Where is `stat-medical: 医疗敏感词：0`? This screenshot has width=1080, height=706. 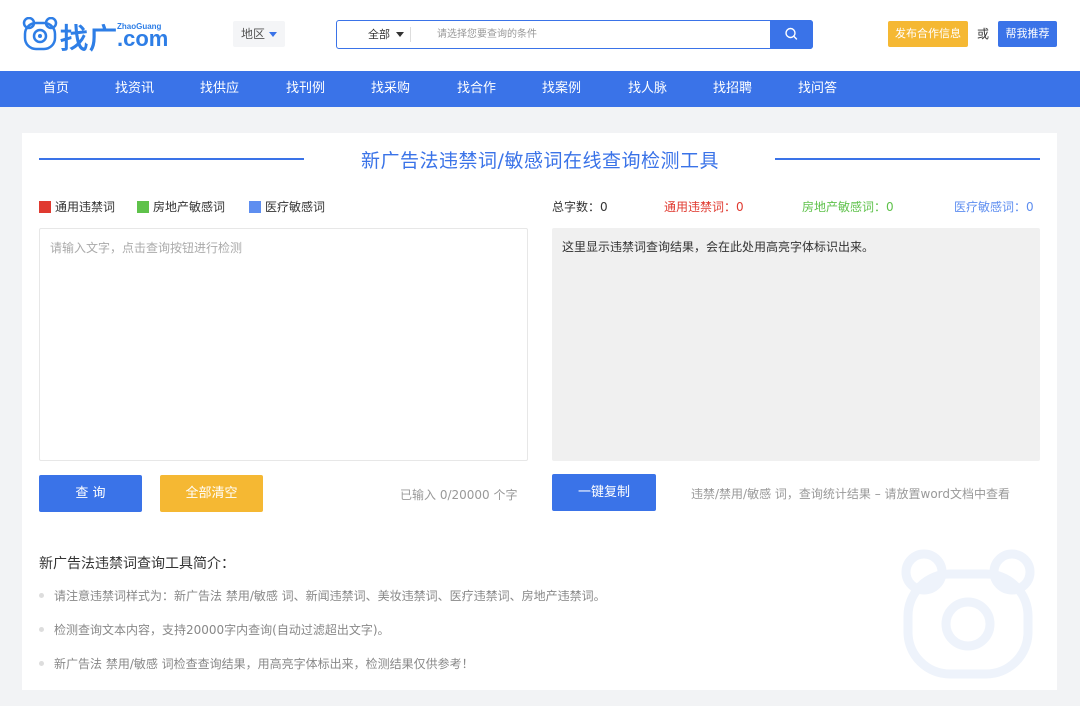
stat-medical: 医疗敏感词：0 is located at coordinates (994, 207).